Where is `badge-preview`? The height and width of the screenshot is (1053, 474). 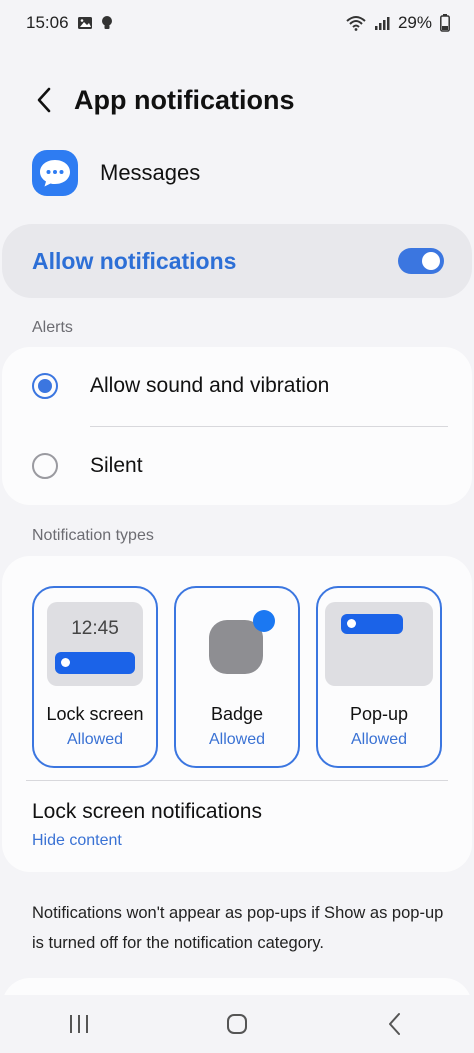 badge-preview is located at coordinates (237, 644).